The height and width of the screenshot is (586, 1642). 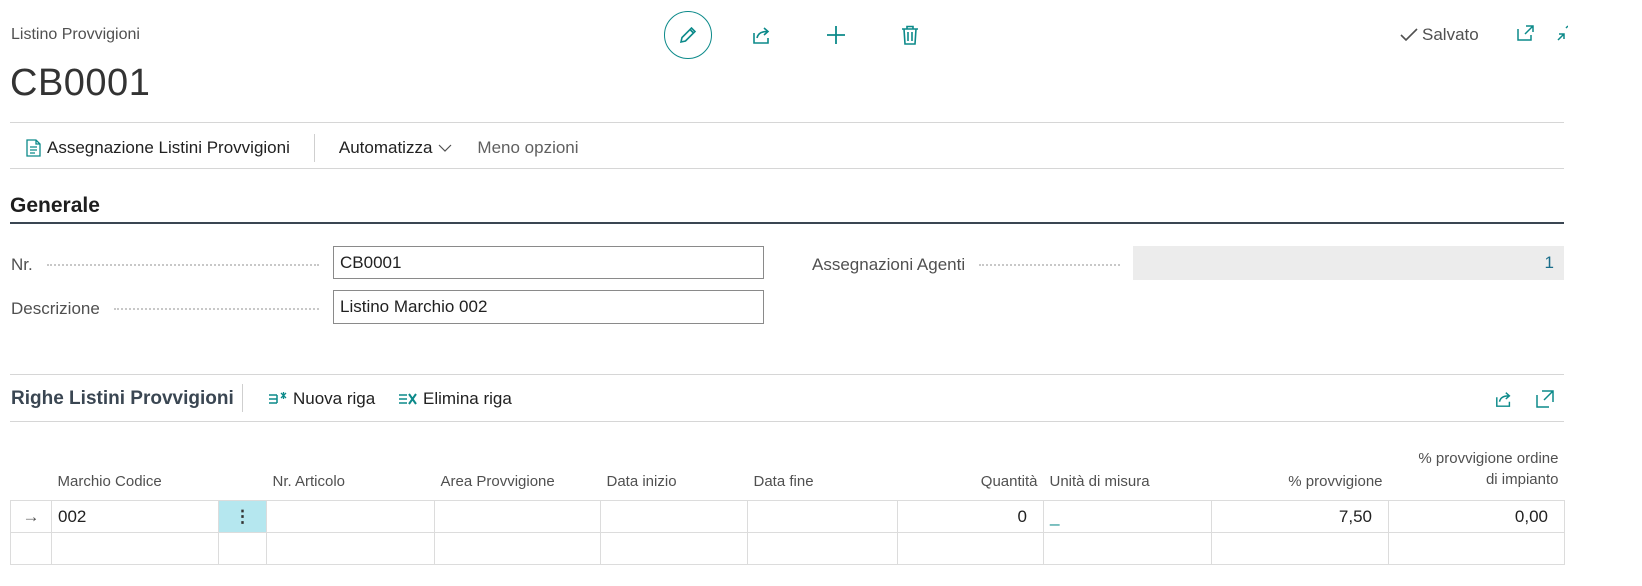 I want to click on col-start-date: Data inizio, so click(x=674, y=470).